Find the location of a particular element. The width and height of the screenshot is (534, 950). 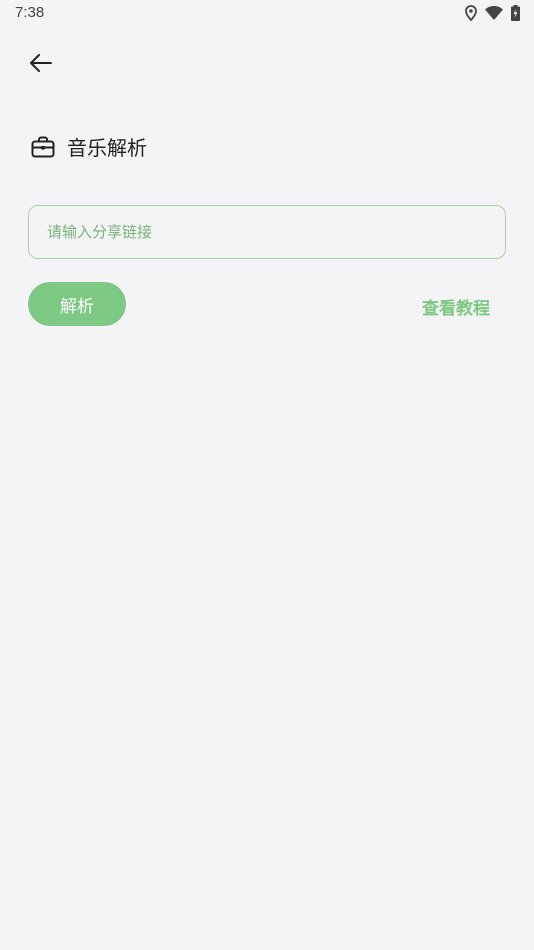

status-icons is located at coordinates (492, 13).